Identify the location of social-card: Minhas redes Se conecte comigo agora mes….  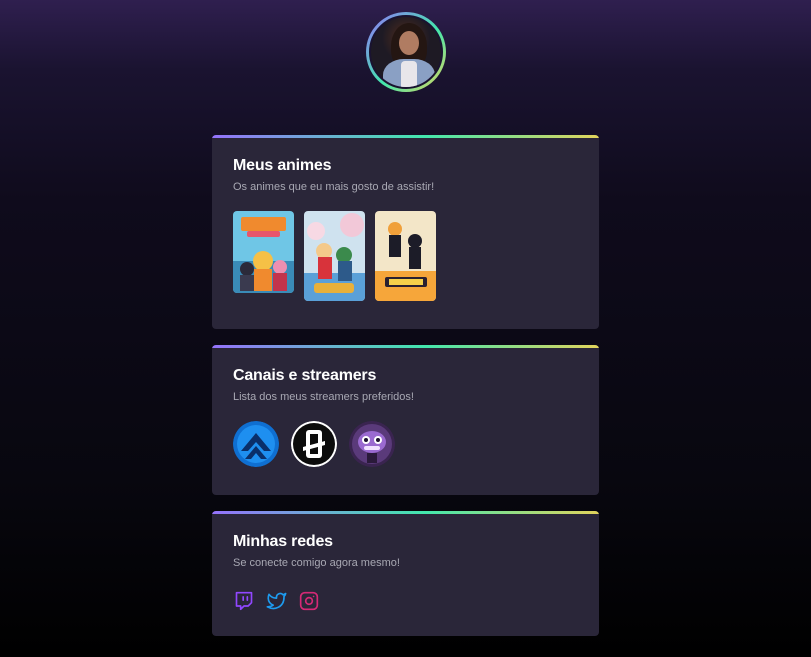
(405, 573).